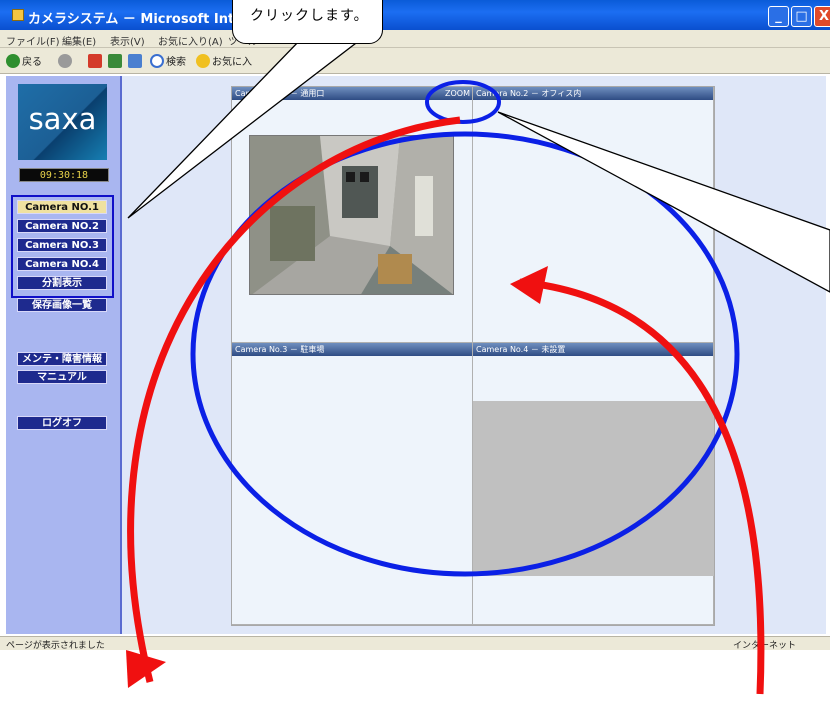 The image size is (830, 702). I want to click on camera-4-panel: Camera No.4 － 未設置, so click(593, 484).